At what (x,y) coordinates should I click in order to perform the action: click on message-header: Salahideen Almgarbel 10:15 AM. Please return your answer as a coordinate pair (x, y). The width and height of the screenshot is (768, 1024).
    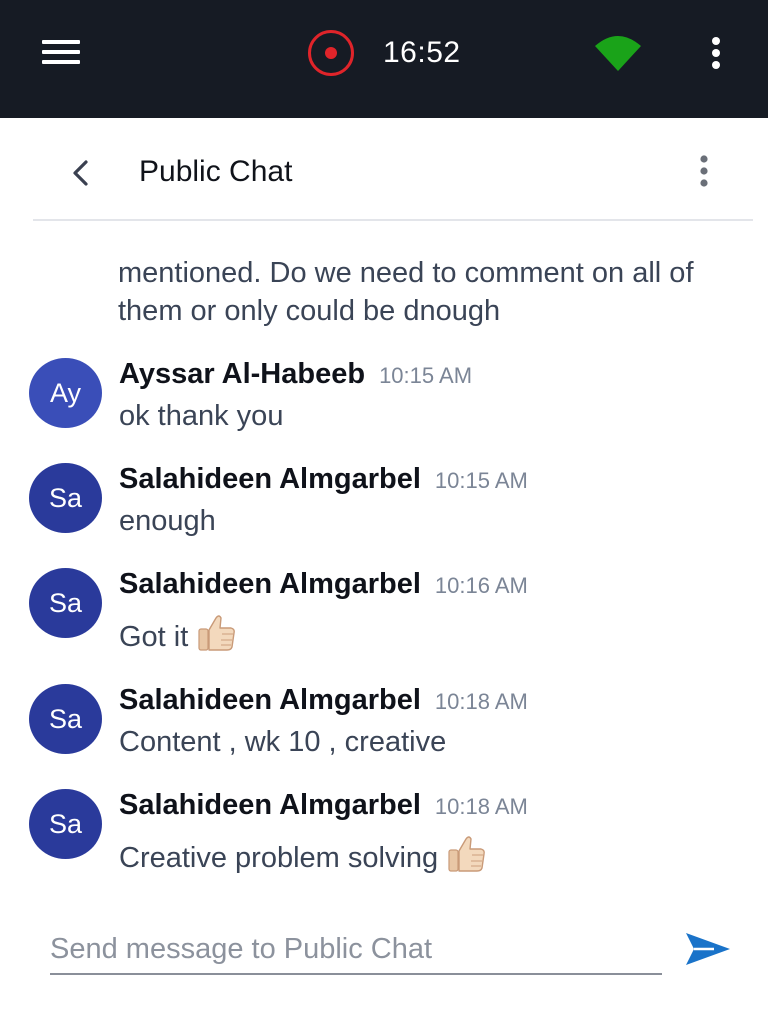
    Looking at the image, I should click on (323, 479).